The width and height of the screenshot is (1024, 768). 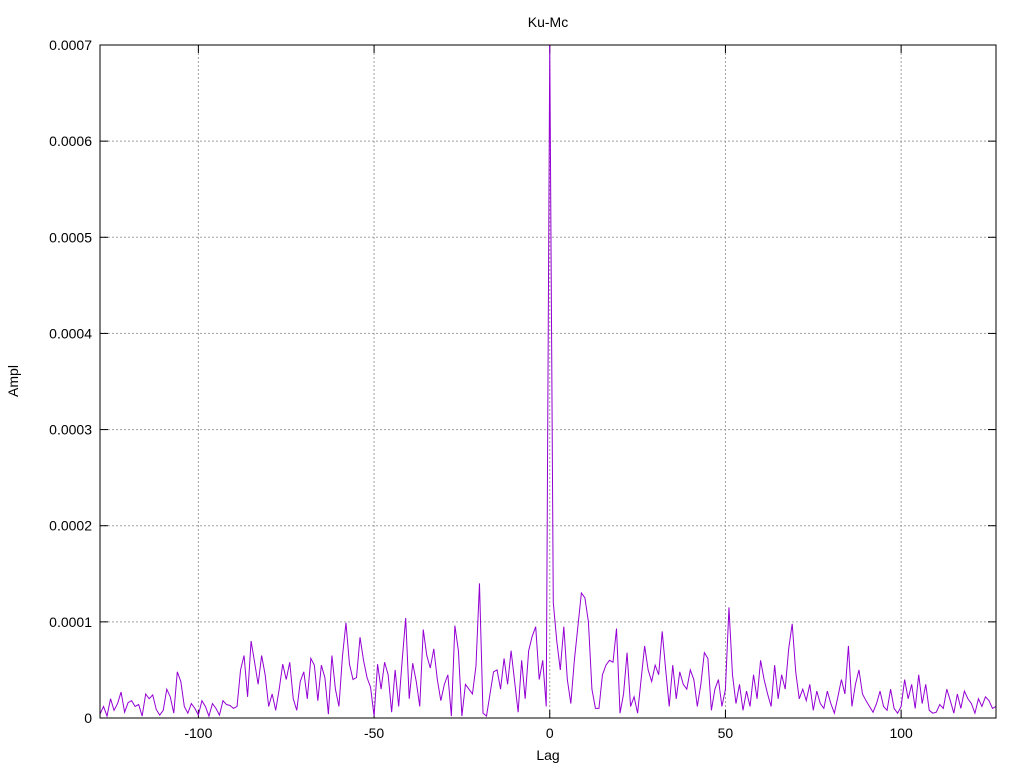 What do you see at coordinates (70, 237) in the screenshot?
I see `y-tick-label: 0.0005` at bounding box center [70, 237].